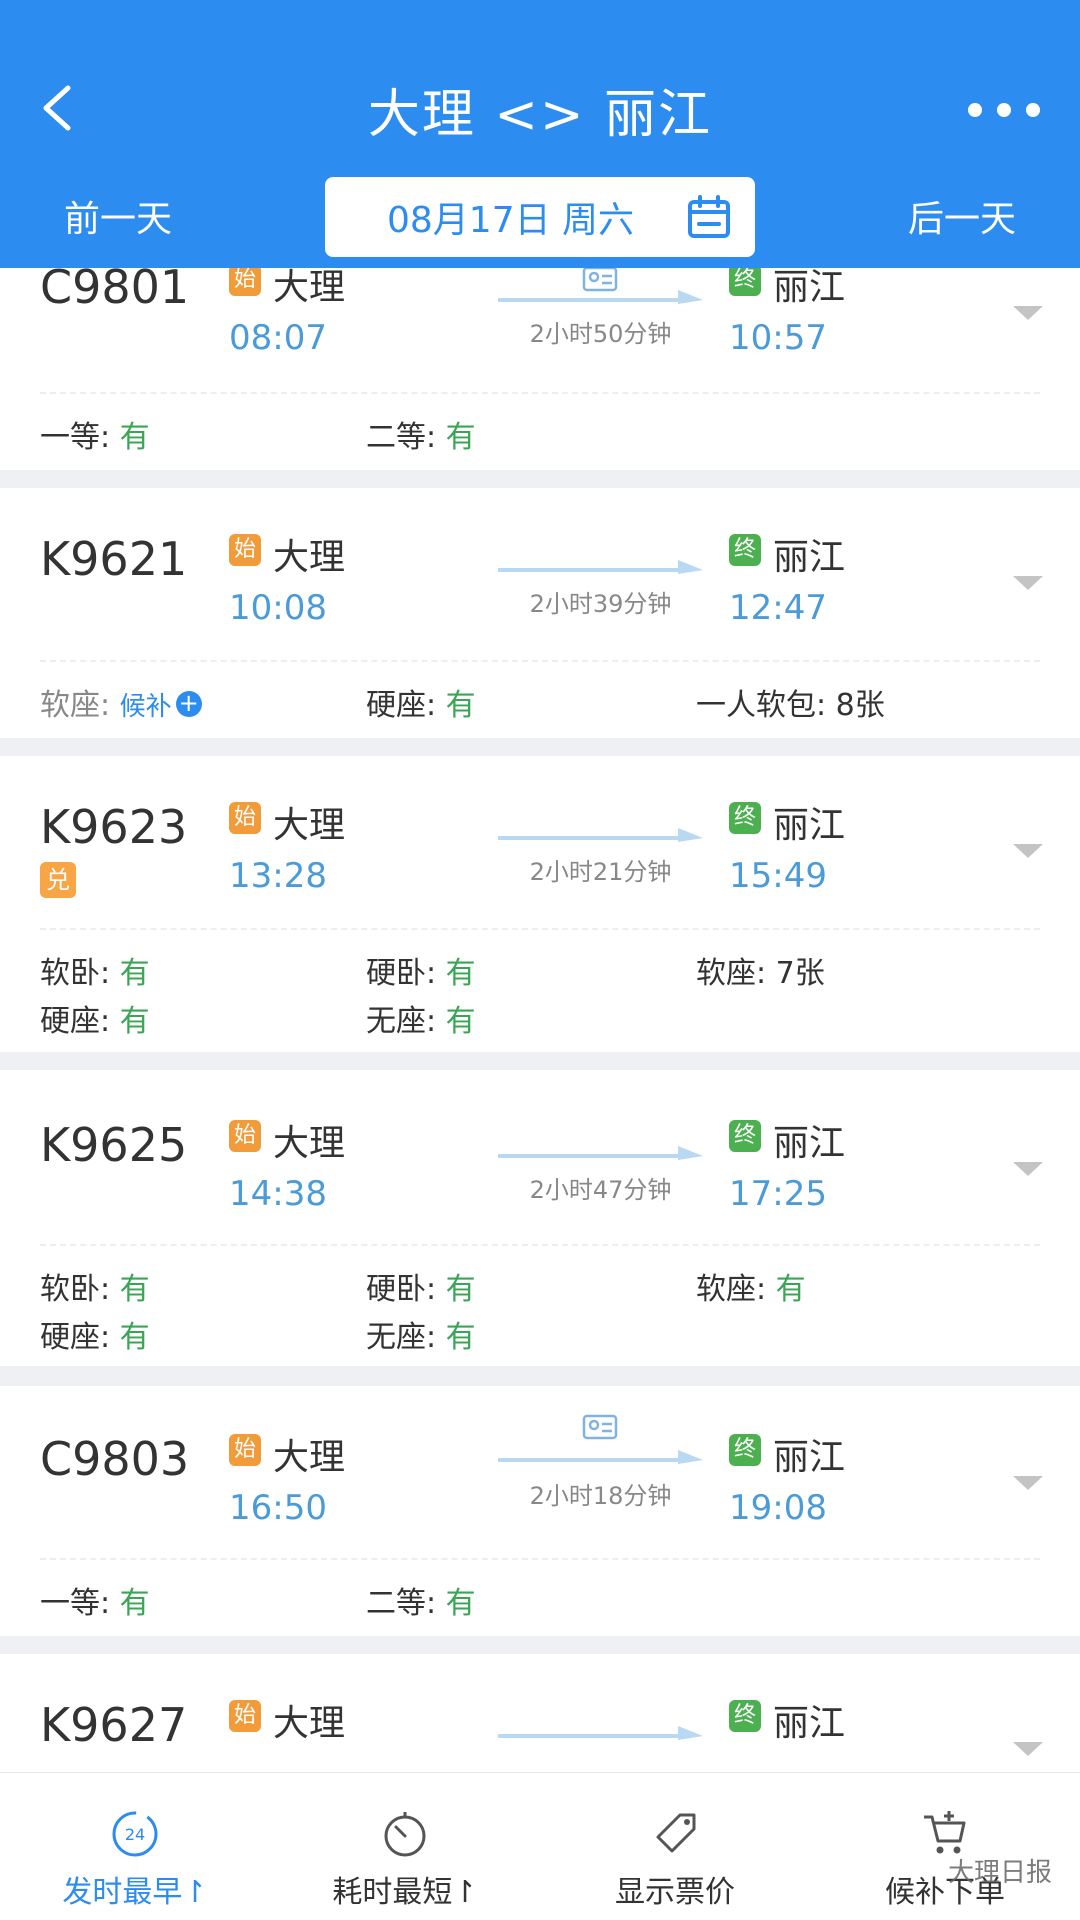  Describe the element at coordinates (146, 707) in the screenshot. I see `waitlist-link: 候补` at that location.